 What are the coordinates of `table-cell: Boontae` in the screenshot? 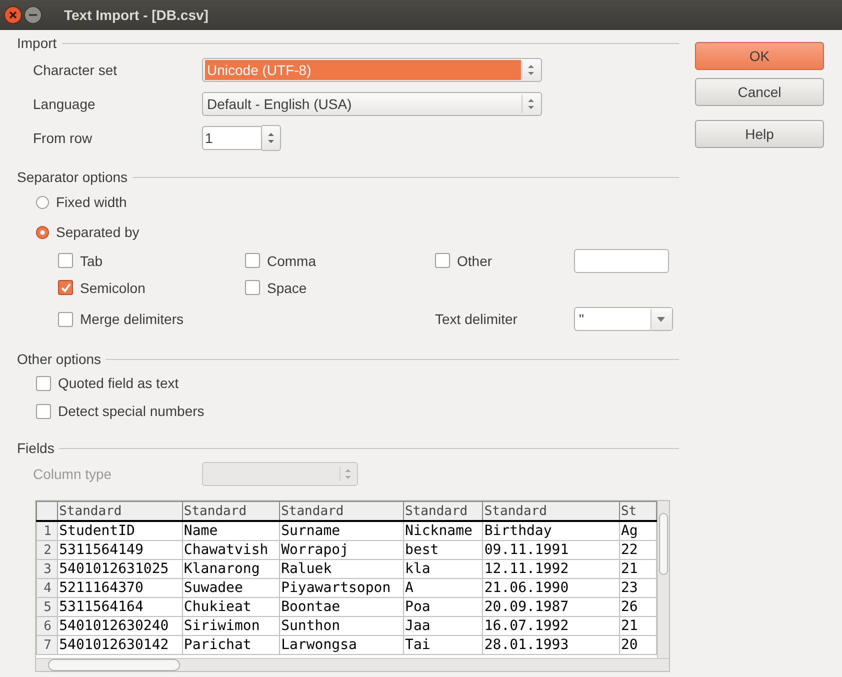 It's located at (342, 607).